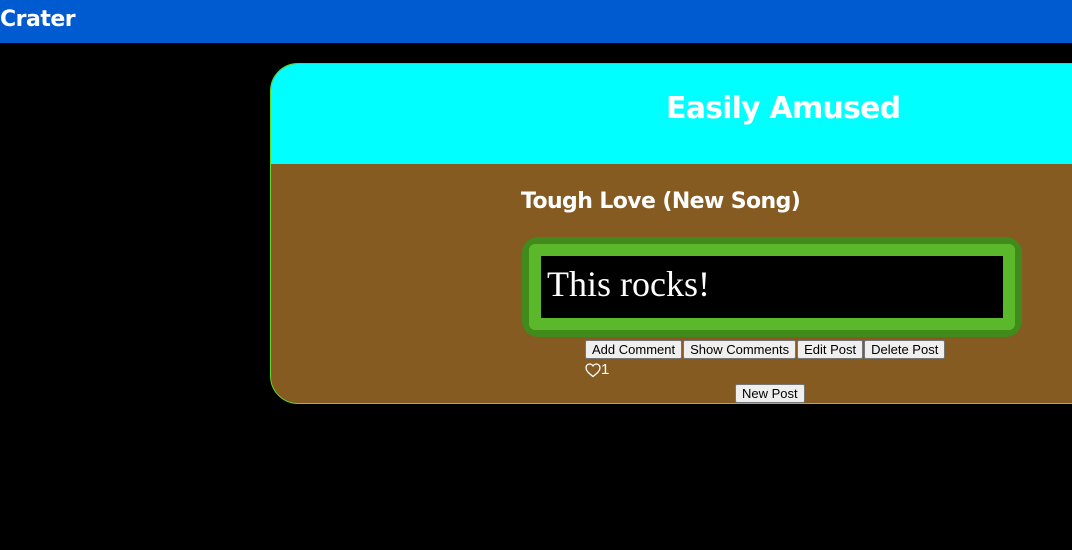 The height and width of the screenshot is (550, 1072). I want to click on post-body-frame: This rocks!, so click(772, 287).